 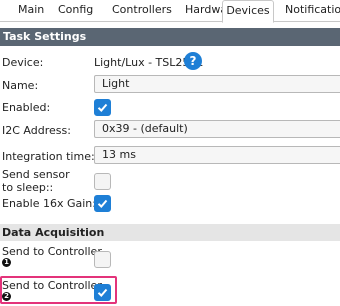 I want to click on i2c-address-label: I2C Address:, so click(x=36, y=130).